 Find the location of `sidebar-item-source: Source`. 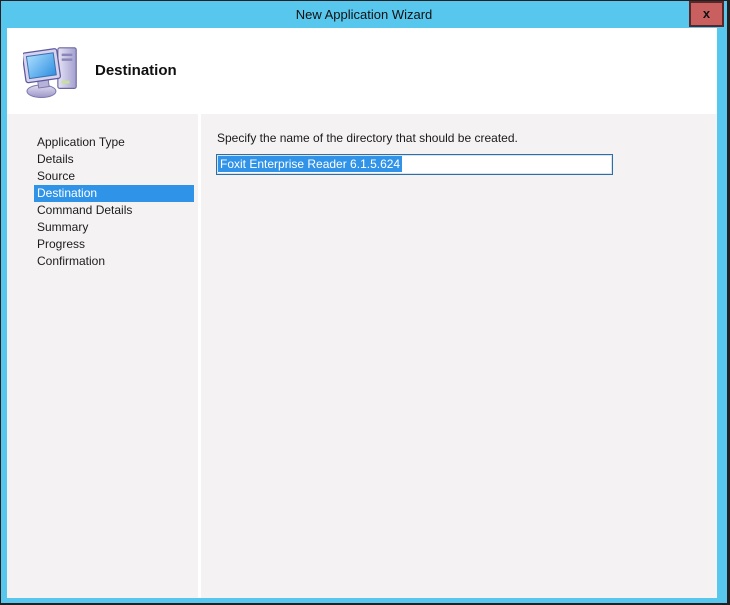

sidebar-item-source: Source is located at coordinates (114, 176).